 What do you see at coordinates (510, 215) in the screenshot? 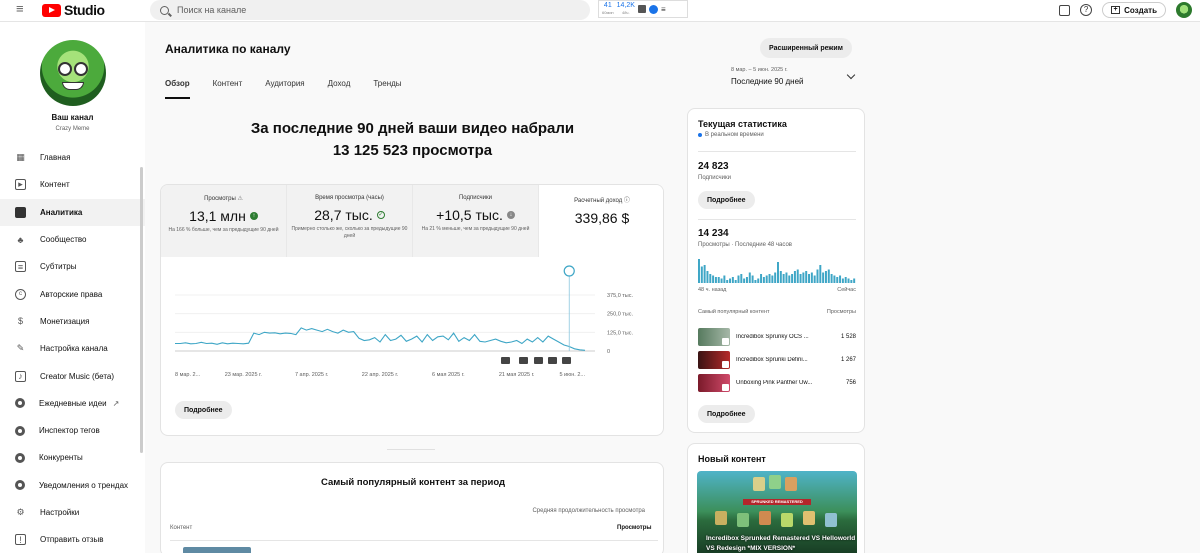
I see `down-arrow-icon: ↓` at bounding box center [510, 215].